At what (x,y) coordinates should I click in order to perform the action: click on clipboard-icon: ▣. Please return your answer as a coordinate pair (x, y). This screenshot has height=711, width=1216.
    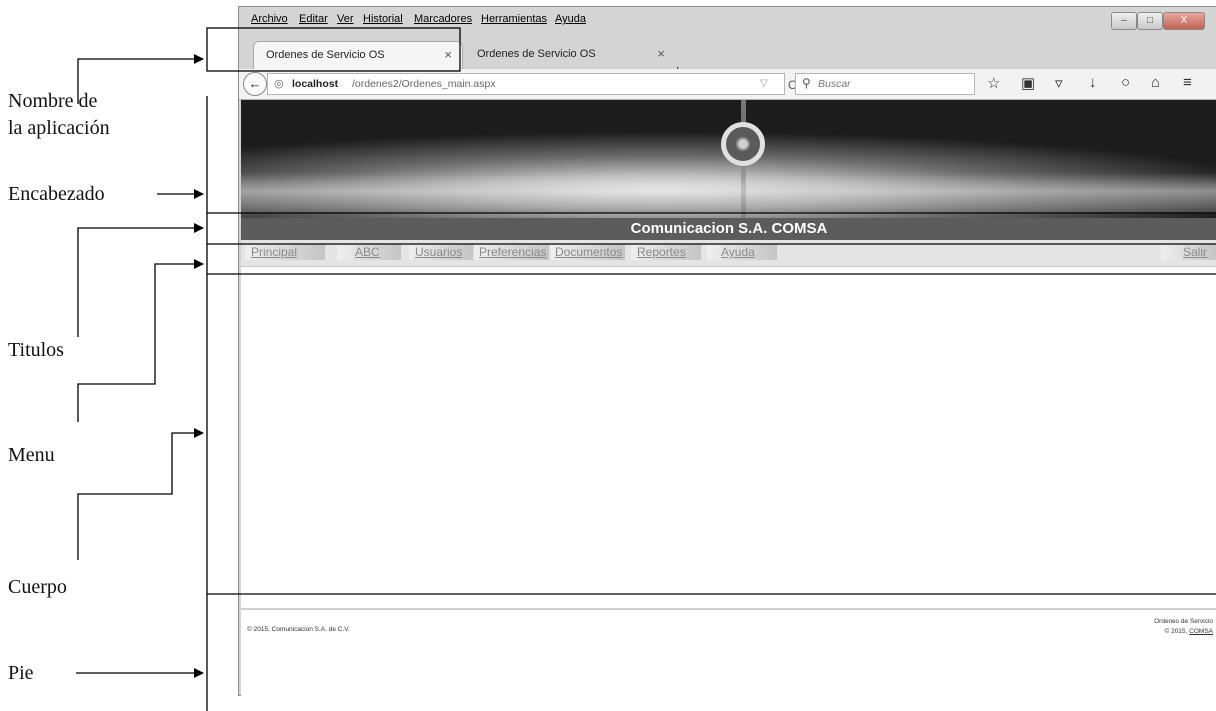
    Looking at the image, I should click on (1028, 83).